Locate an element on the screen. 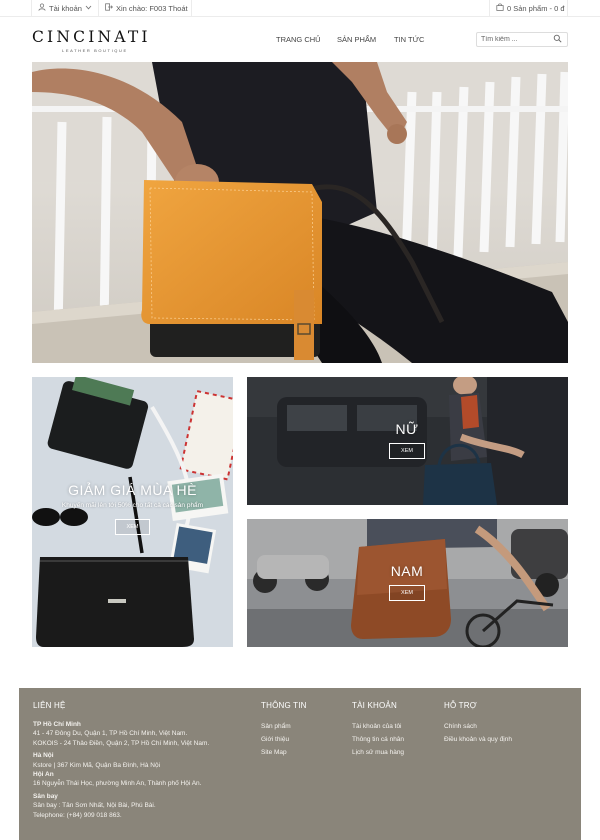 This screenshot has width=600, height=840. logo-tagline: LEATHER BOUTIQUE is located at coordinates (95, 50).